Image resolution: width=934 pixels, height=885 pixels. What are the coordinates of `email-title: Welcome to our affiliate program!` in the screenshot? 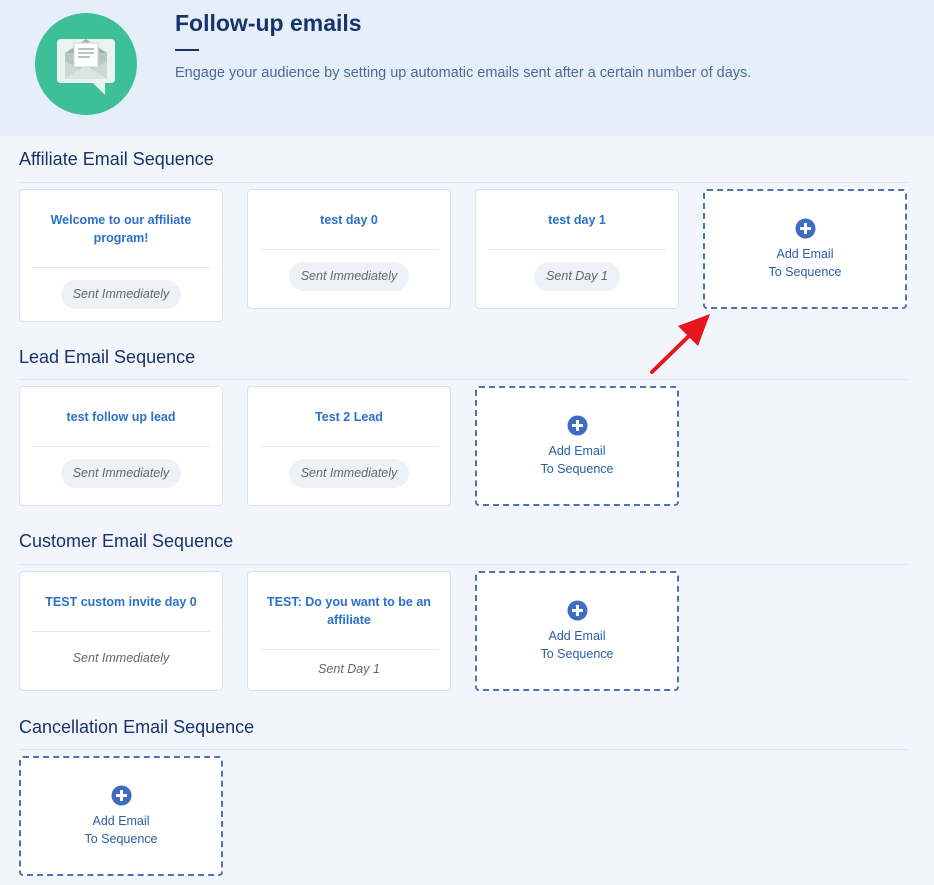 It's located at (121, 228).